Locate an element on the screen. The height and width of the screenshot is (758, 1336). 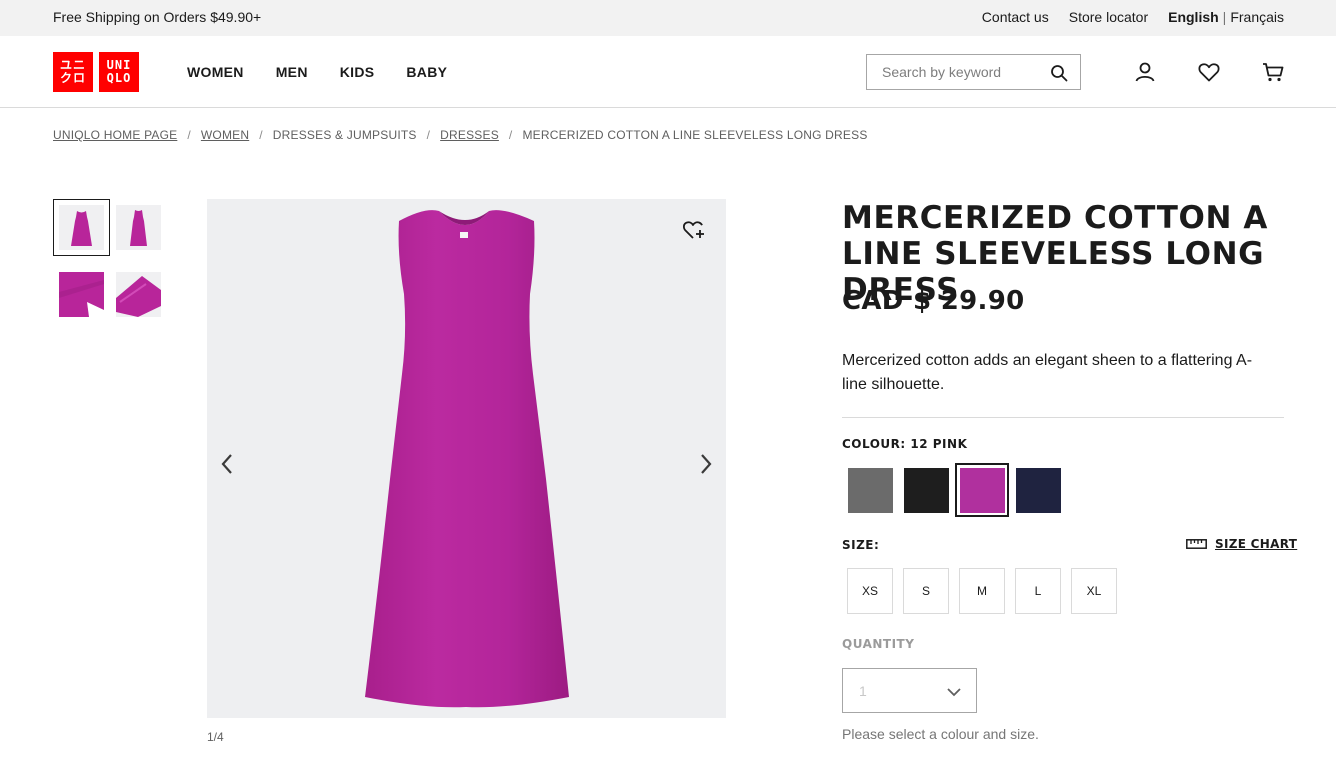
colour-swatch-navy is located at coordinates (1038, 490).